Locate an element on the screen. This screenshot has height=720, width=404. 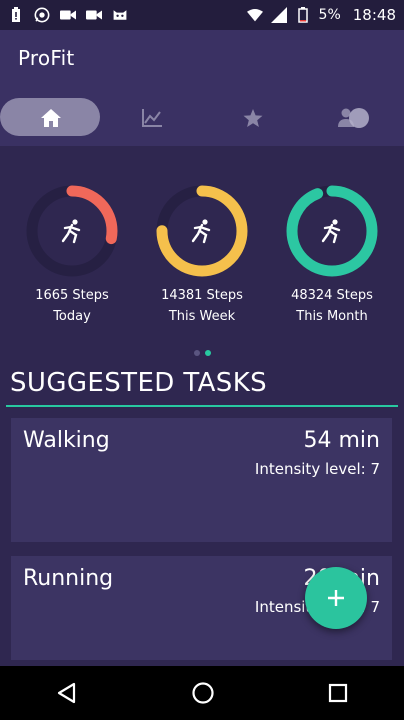
tab-favorites is located at coordinates (252, 118).